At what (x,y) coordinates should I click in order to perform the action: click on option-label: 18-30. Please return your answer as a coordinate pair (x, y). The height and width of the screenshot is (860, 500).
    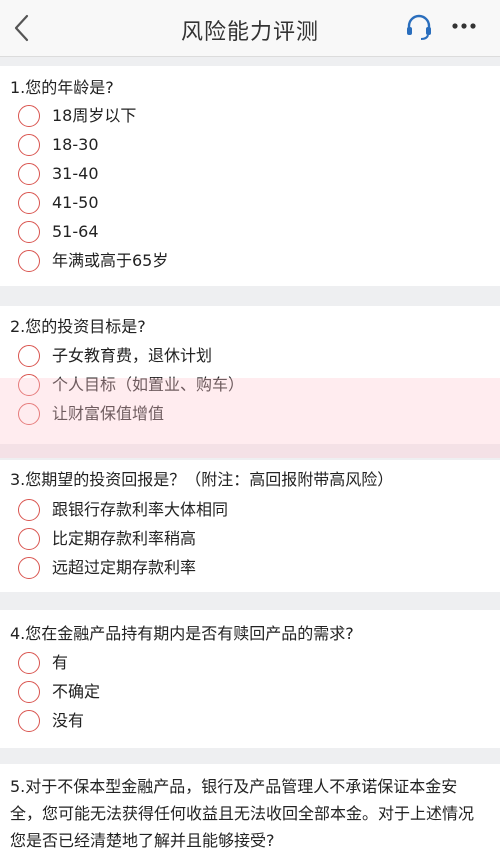
    Looking at the image, I should click on (75, 144).